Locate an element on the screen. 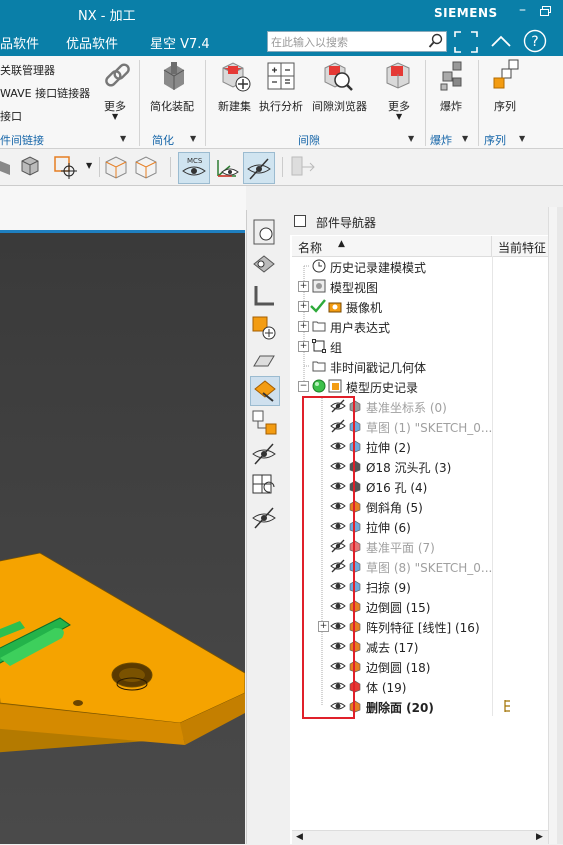 The image size is (563, 845). sequence-button: 序列 is located at coordinates (505, 106).